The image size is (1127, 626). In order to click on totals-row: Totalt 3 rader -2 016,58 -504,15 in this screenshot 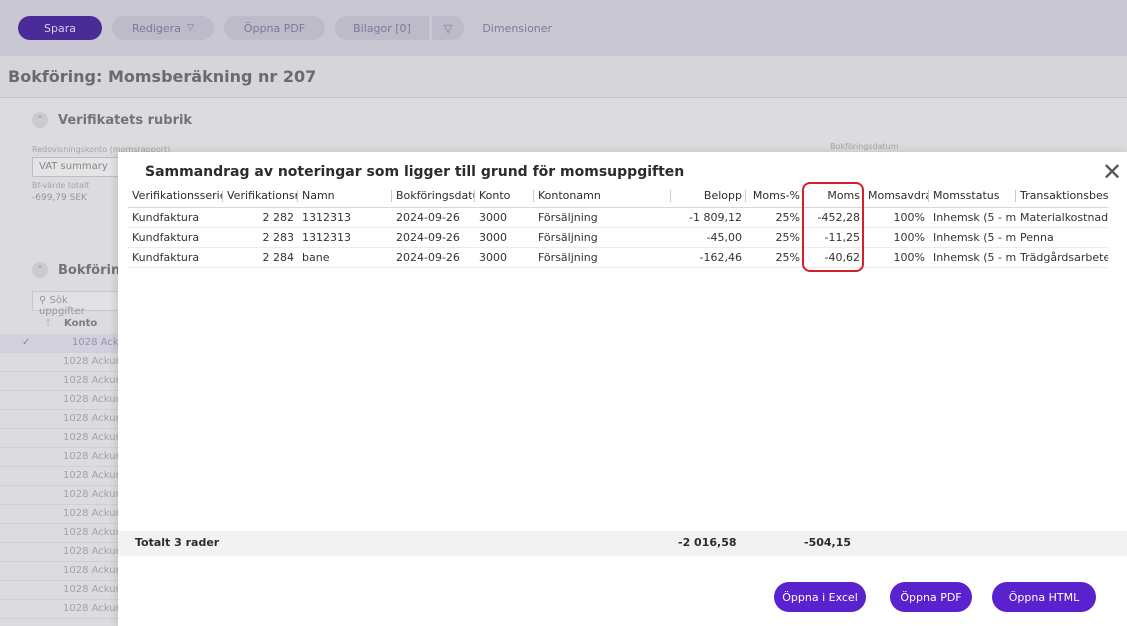, I will do `click(622, 543)`.